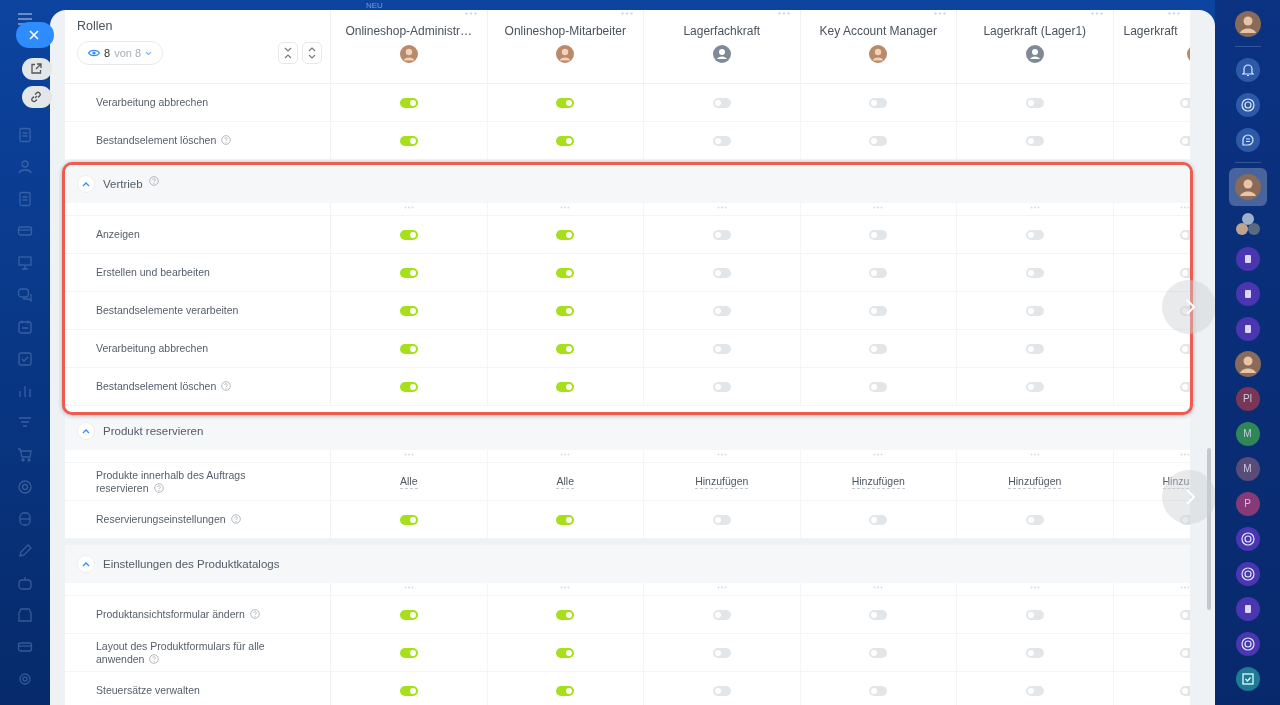  What do you see at coordinates (25, 391) in the screenshot?
I see `chart-icon` at bounding box center [25, 391].